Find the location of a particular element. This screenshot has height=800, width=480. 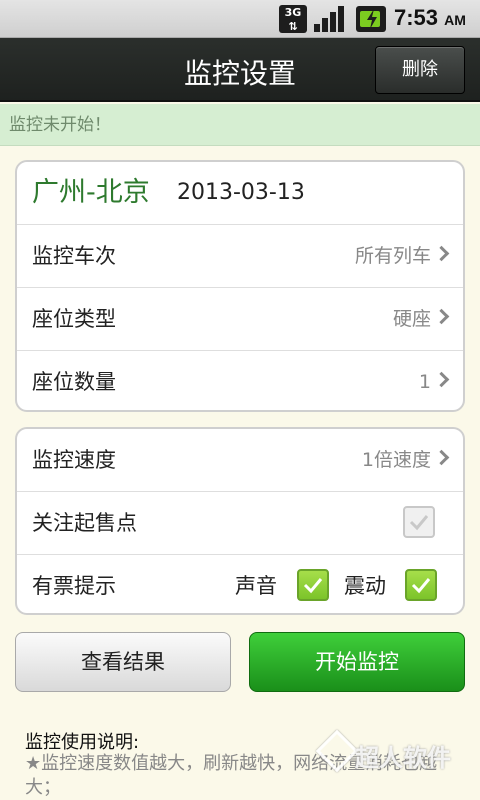

monitor-speed-value: 1倍速度 is located at coordinates (396, 460).